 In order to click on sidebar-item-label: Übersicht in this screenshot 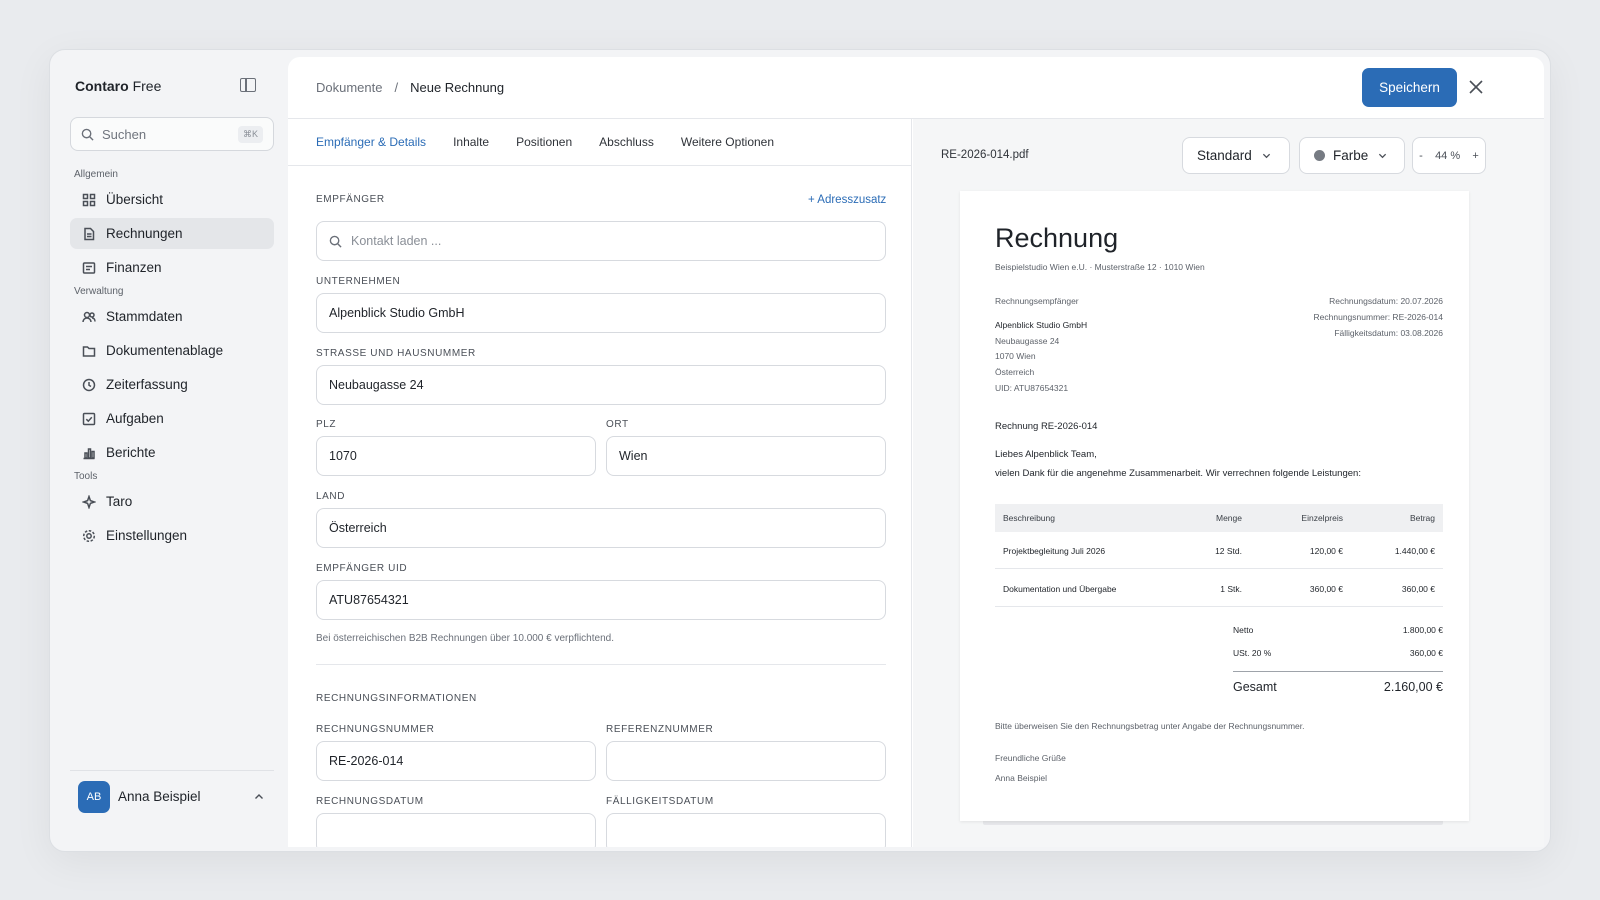, I will do `click(135, 199)`.